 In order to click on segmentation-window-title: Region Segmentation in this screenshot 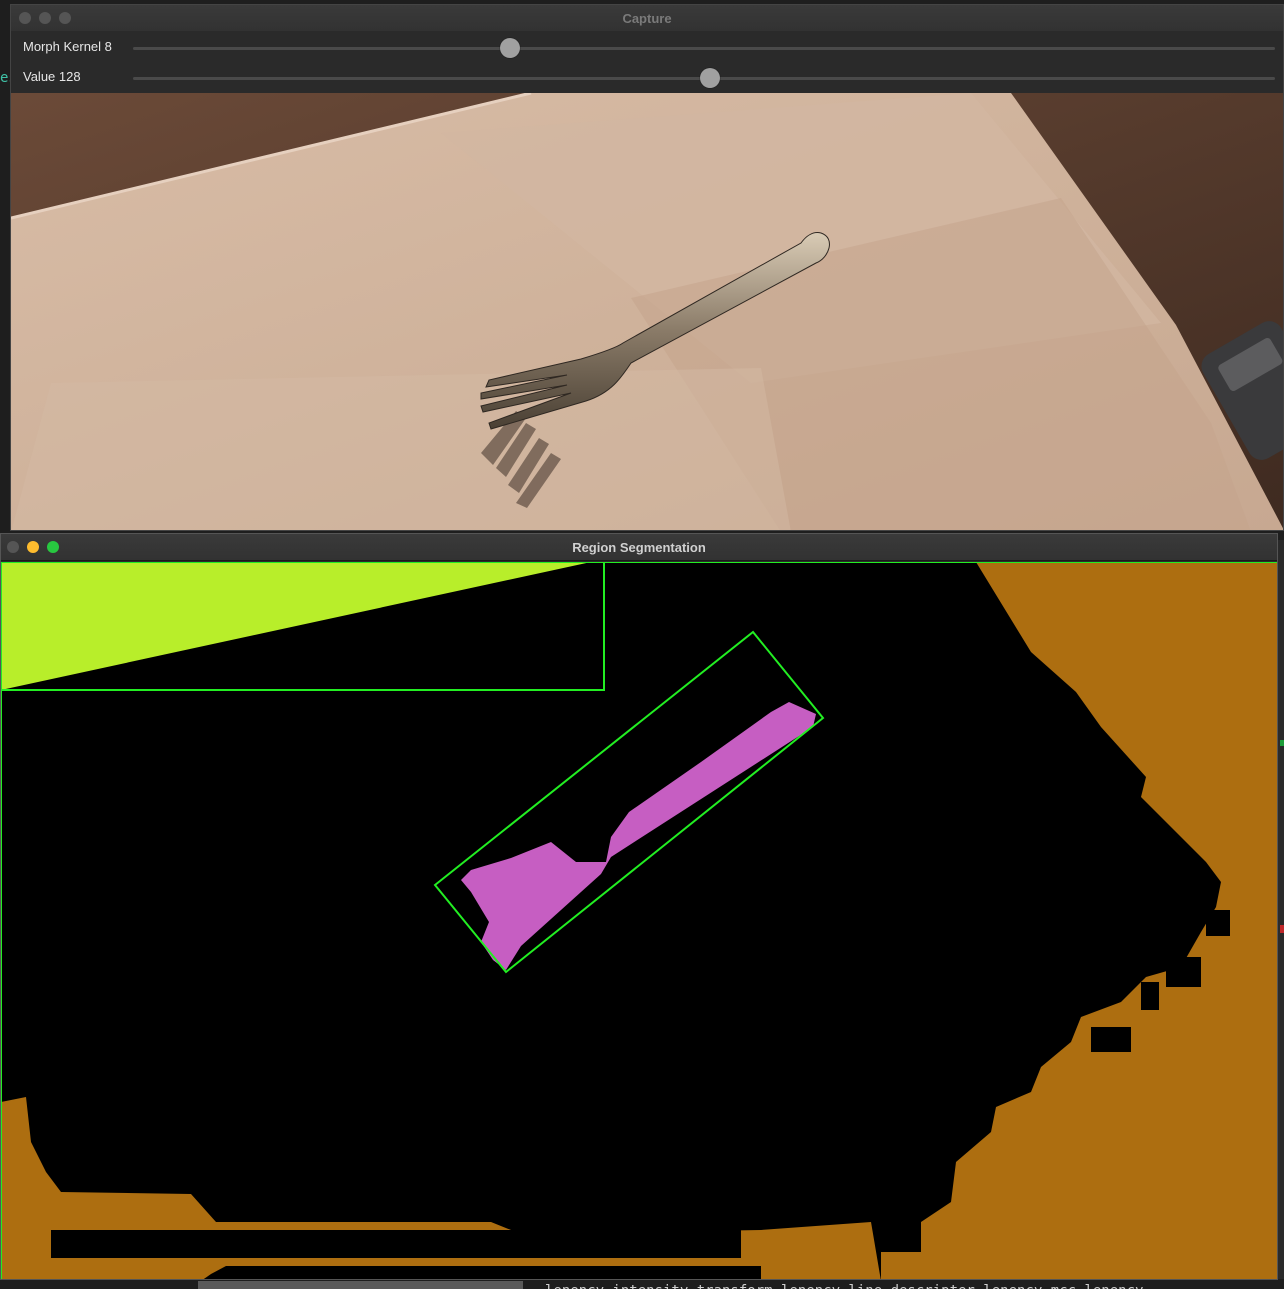, I will do `click(639, 547)`.